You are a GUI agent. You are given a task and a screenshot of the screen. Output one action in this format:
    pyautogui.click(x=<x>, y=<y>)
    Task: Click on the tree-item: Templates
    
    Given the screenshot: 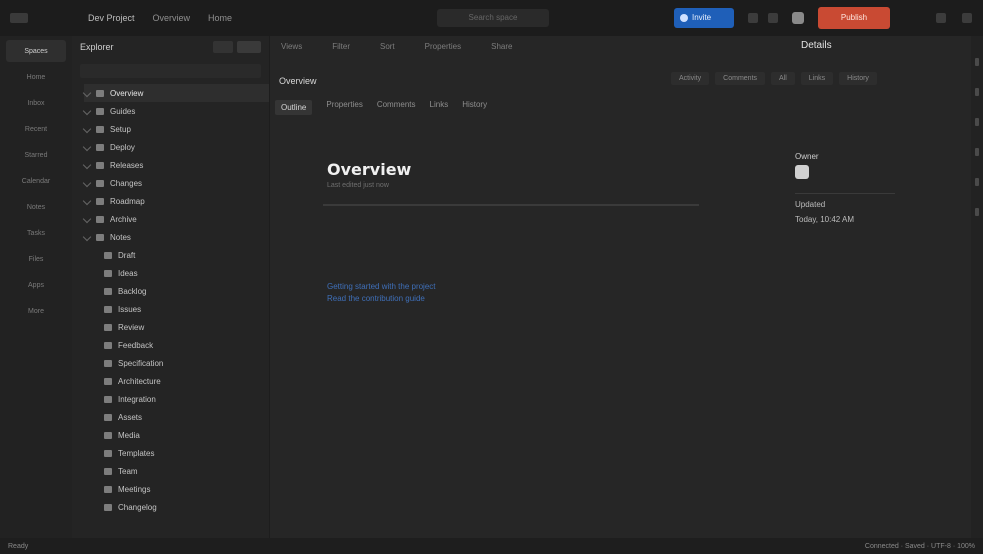 What is the action you would take?
    pyautogui.click(x=176, y=453)
    